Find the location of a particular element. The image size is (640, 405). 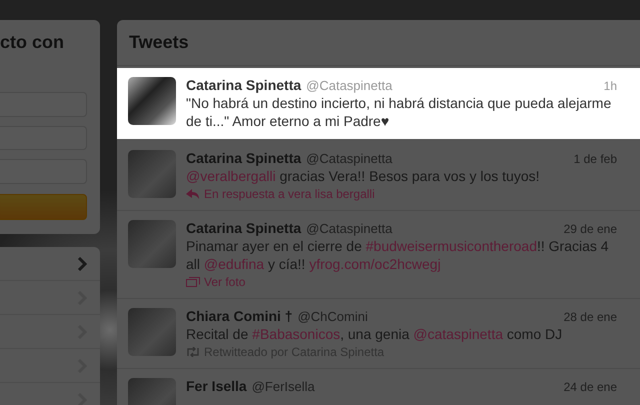

retweet-icon is located at coordinates (193, 352).